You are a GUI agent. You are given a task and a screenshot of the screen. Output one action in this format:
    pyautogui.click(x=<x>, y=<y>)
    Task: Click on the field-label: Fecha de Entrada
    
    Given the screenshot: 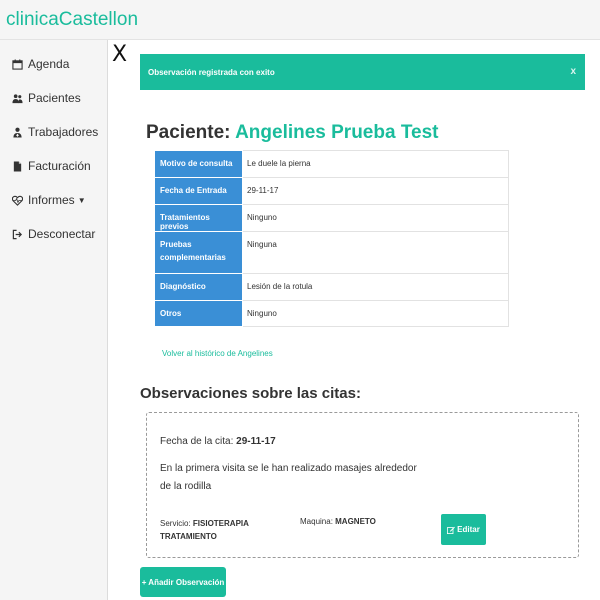 What is the action you would take?
    pyautogui.click(x=198, y=191)
    